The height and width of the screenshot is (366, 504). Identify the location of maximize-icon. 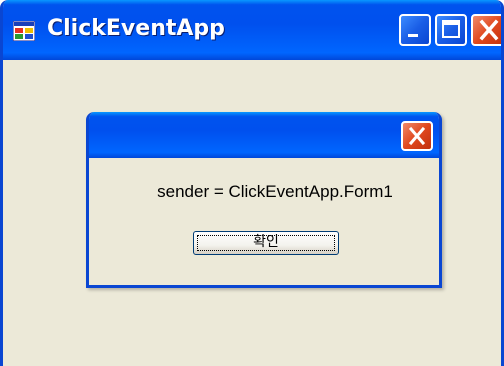
(451, 29).